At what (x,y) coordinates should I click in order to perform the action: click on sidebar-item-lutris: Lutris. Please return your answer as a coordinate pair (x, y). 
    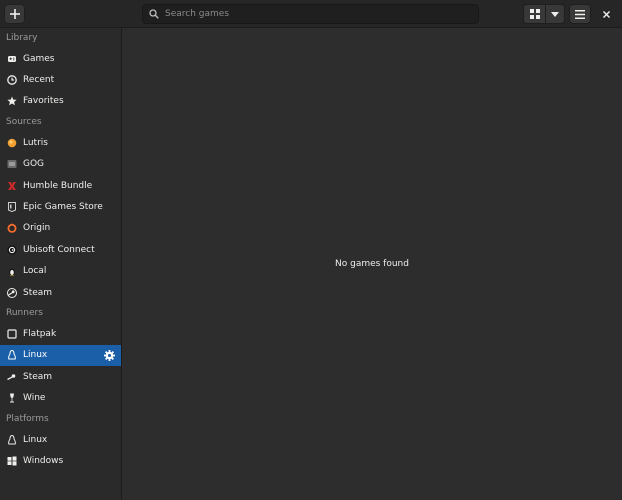
    Looking at the image, I should click on (60, 142).